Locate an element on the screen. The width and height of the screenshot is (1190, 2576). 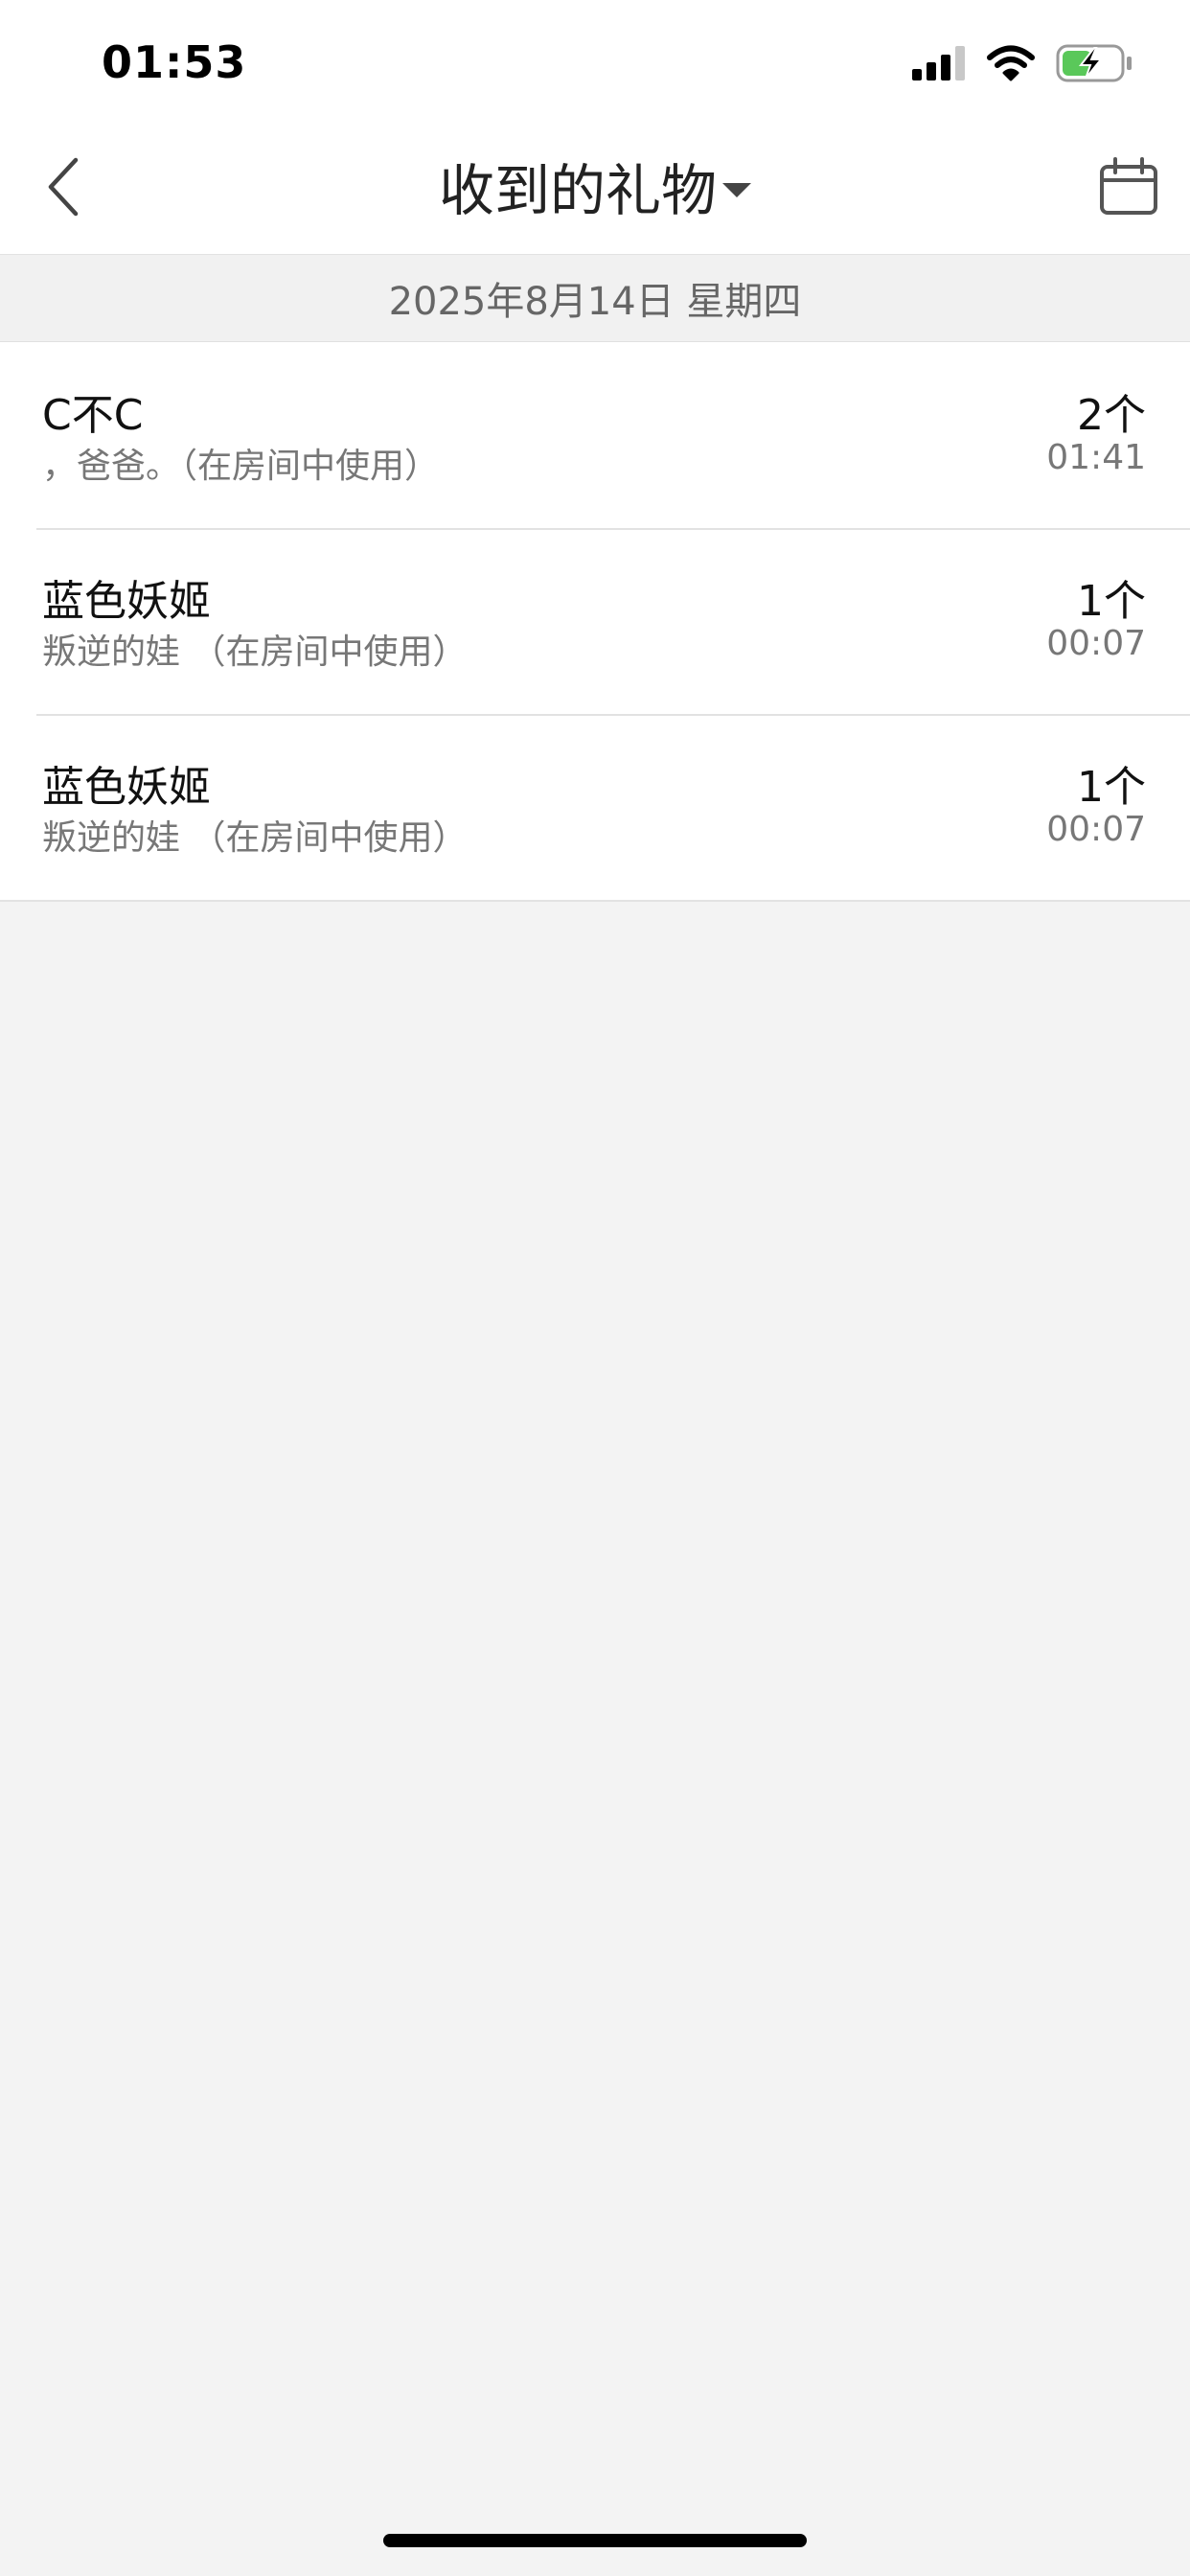
gift-count: 2个 is located at coordinates (1111, 415).